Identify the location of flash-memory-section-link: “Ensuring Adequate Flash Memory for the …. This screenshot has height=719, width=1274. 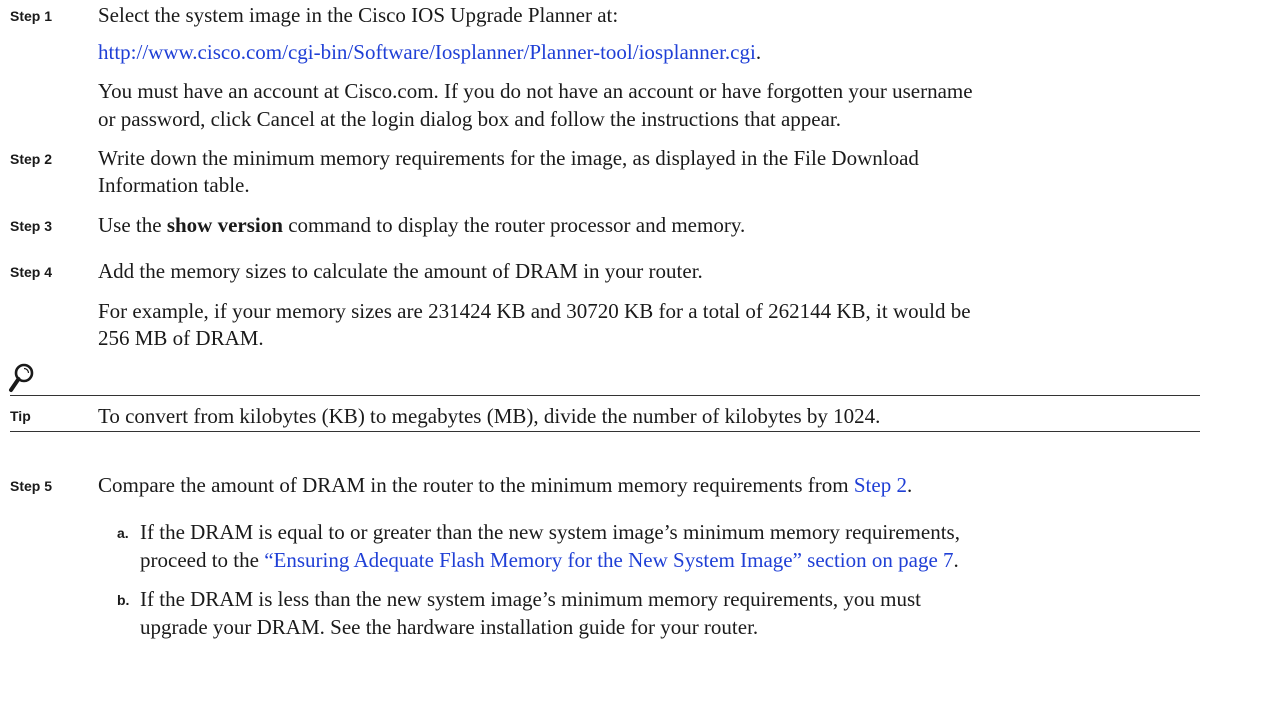
(608, 560).